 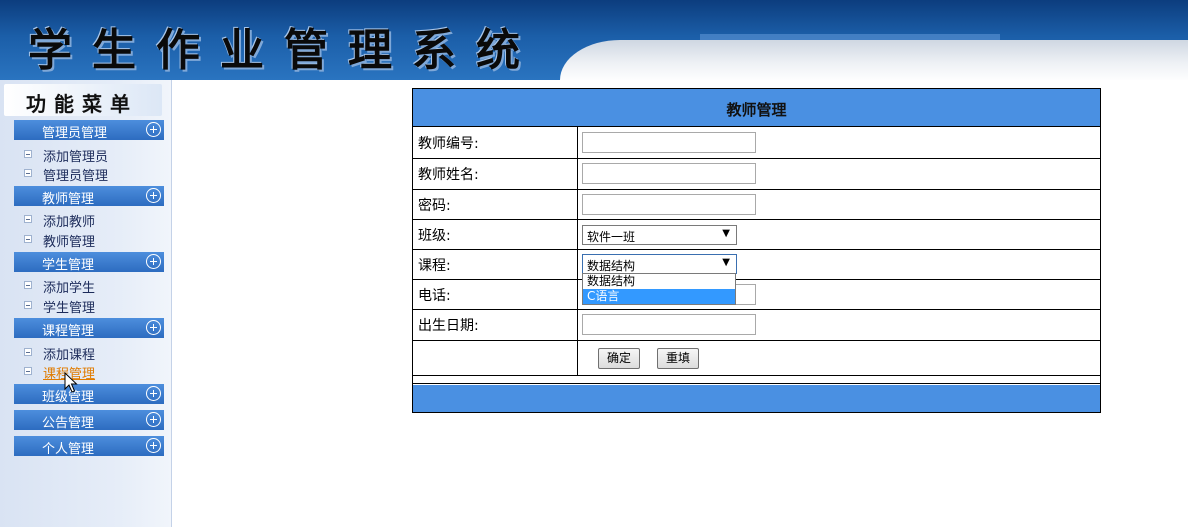 I want to click on sidebar-group-notice: 公告管理, so click(x=89, y=420).